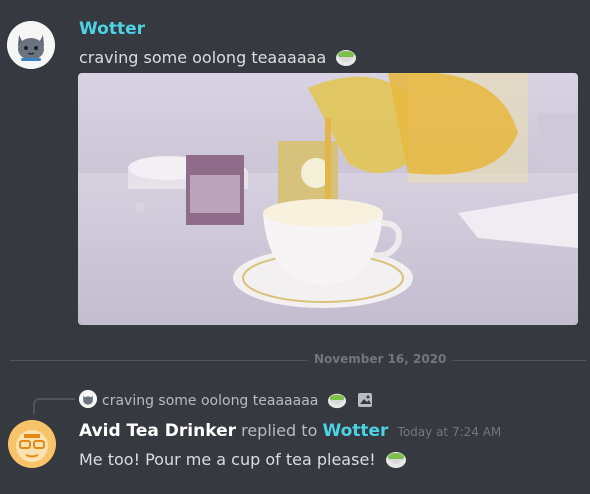 The height and width of the screenshot is (494, 590). Describe the element at coordinates (380, 359) in the screenshot. I see `date-divider-label: November 16, 2020` at that location.